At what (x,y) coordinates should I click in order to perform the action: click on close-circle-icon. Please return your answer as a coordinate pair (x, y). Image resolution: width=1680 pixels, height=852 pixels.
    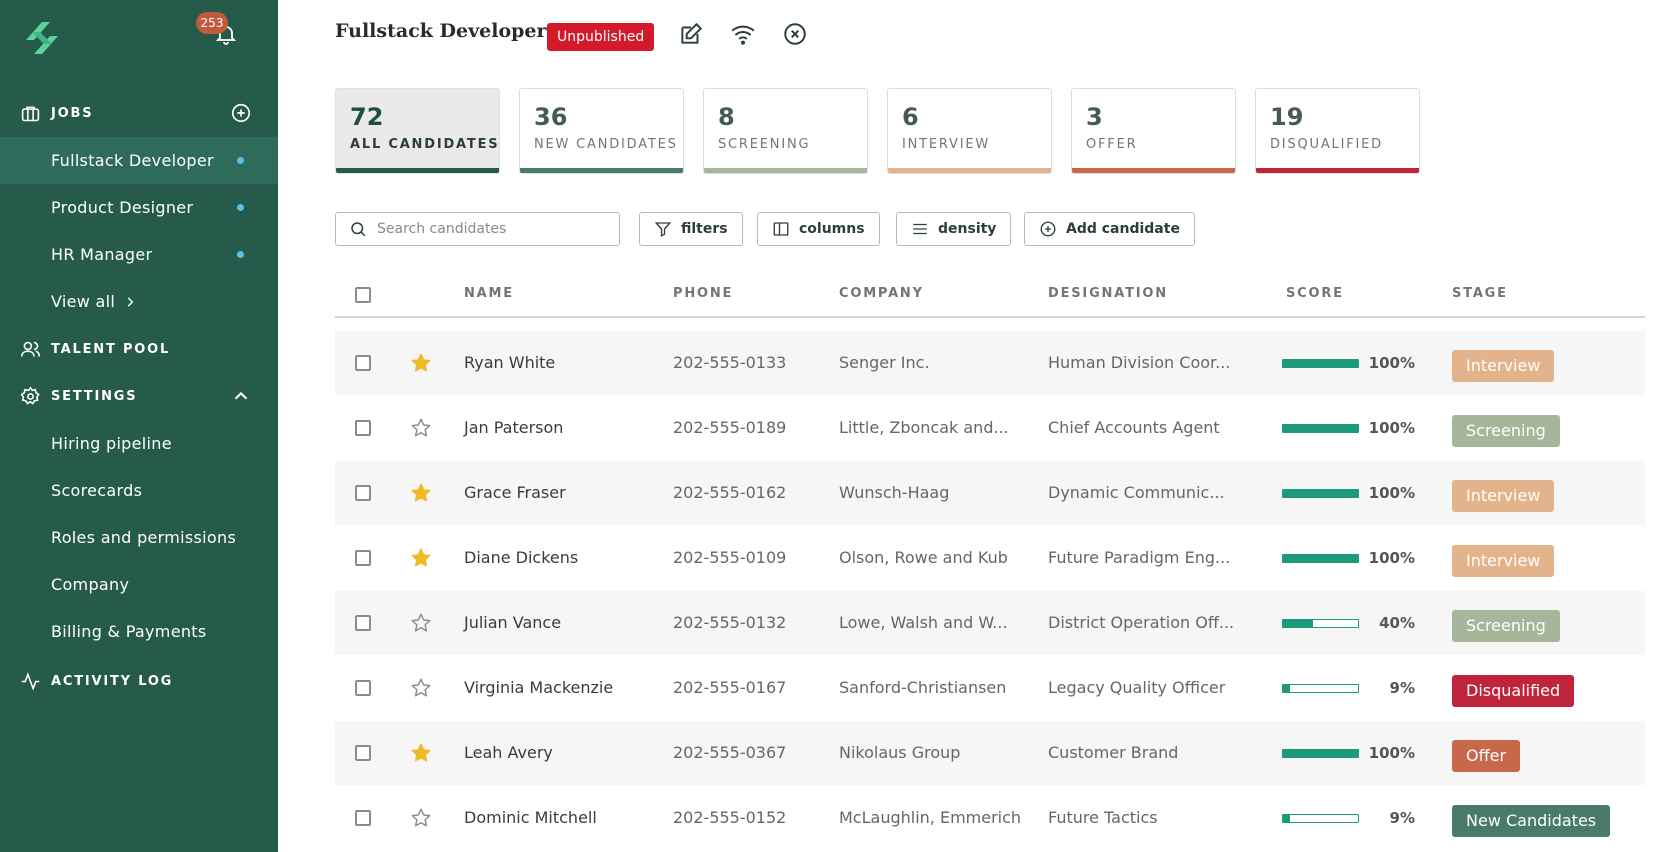
    Looking at the image, I should click on (795, 34).